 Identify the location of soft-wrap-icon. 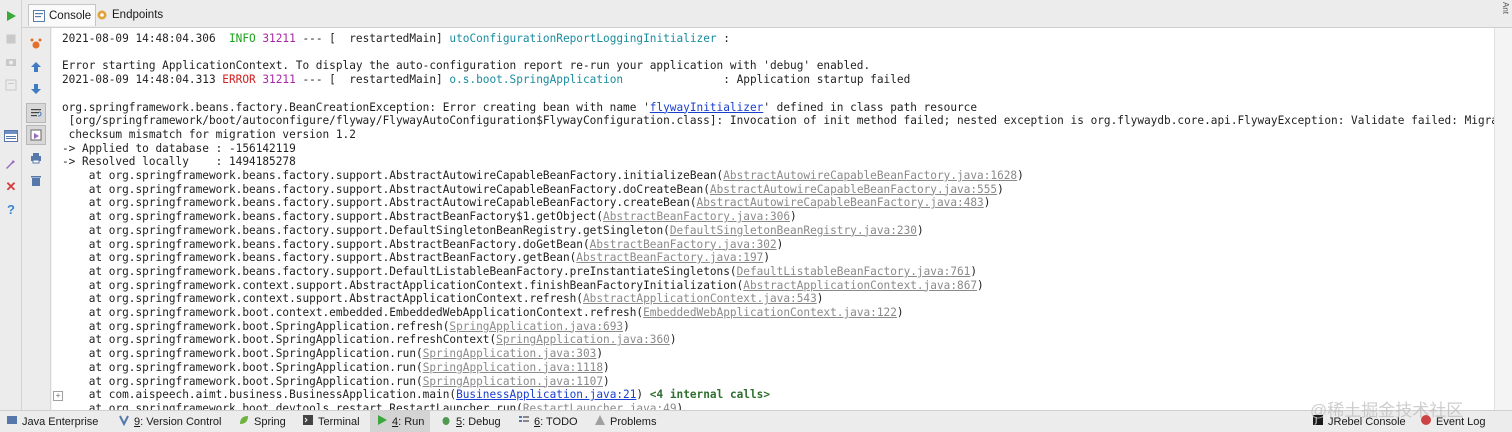
(36, 113).